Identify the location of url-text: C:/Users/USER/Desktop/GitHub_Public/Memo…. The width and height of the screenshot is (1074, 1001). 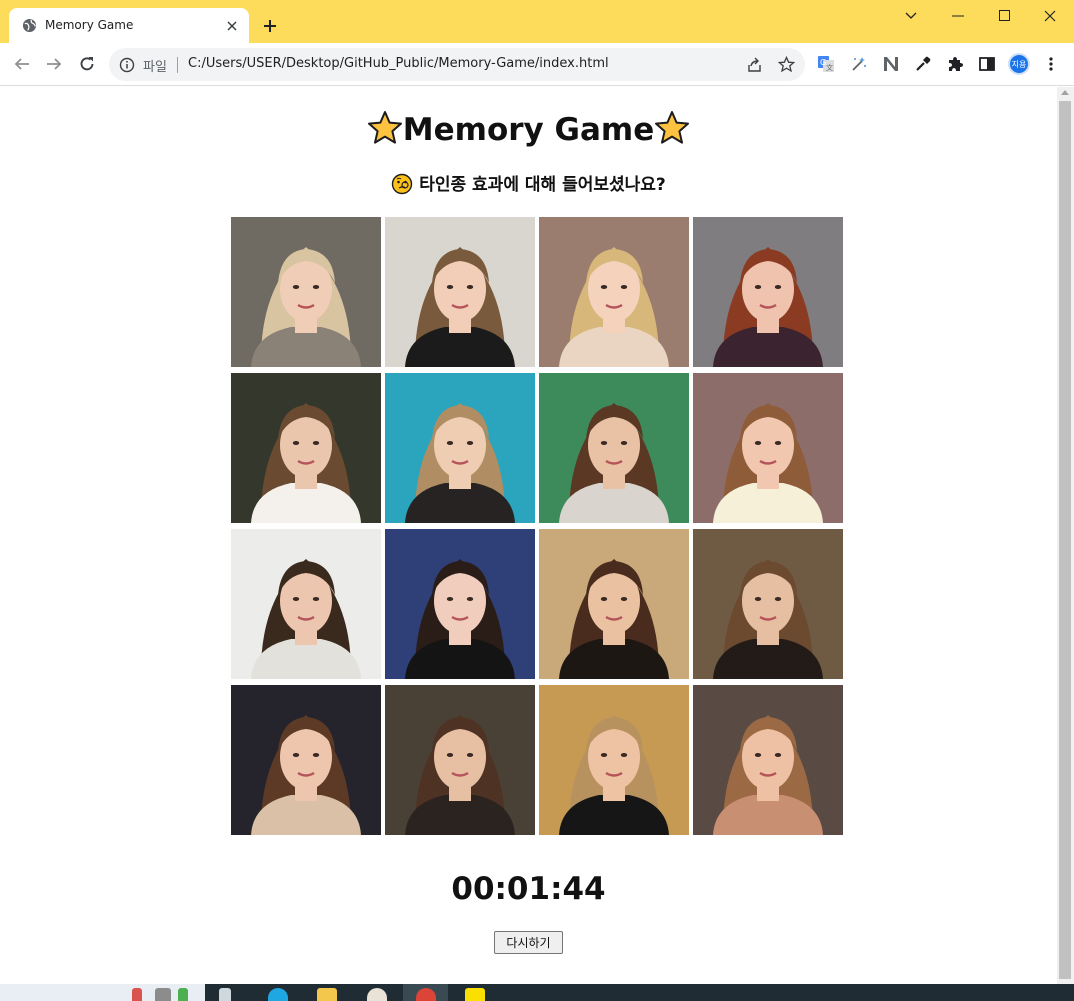
(398, 63).